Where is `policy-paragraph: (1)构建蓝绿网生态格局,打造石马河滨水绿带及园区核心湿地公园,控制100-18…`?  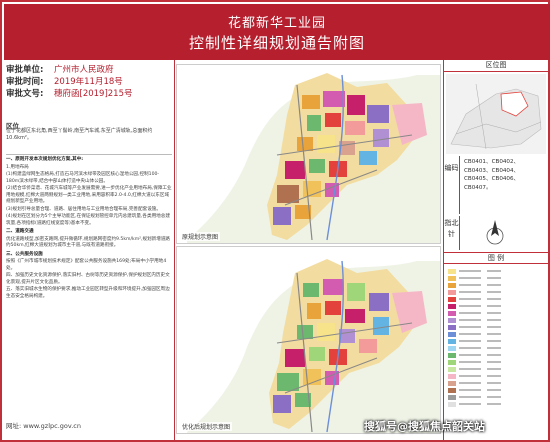
policy-paragraph: (1)构建蓝绿网生态格局,打造石马河滨水绿带及园区核心湿地公园,控制100-18… is located at coordinates (83, 178).